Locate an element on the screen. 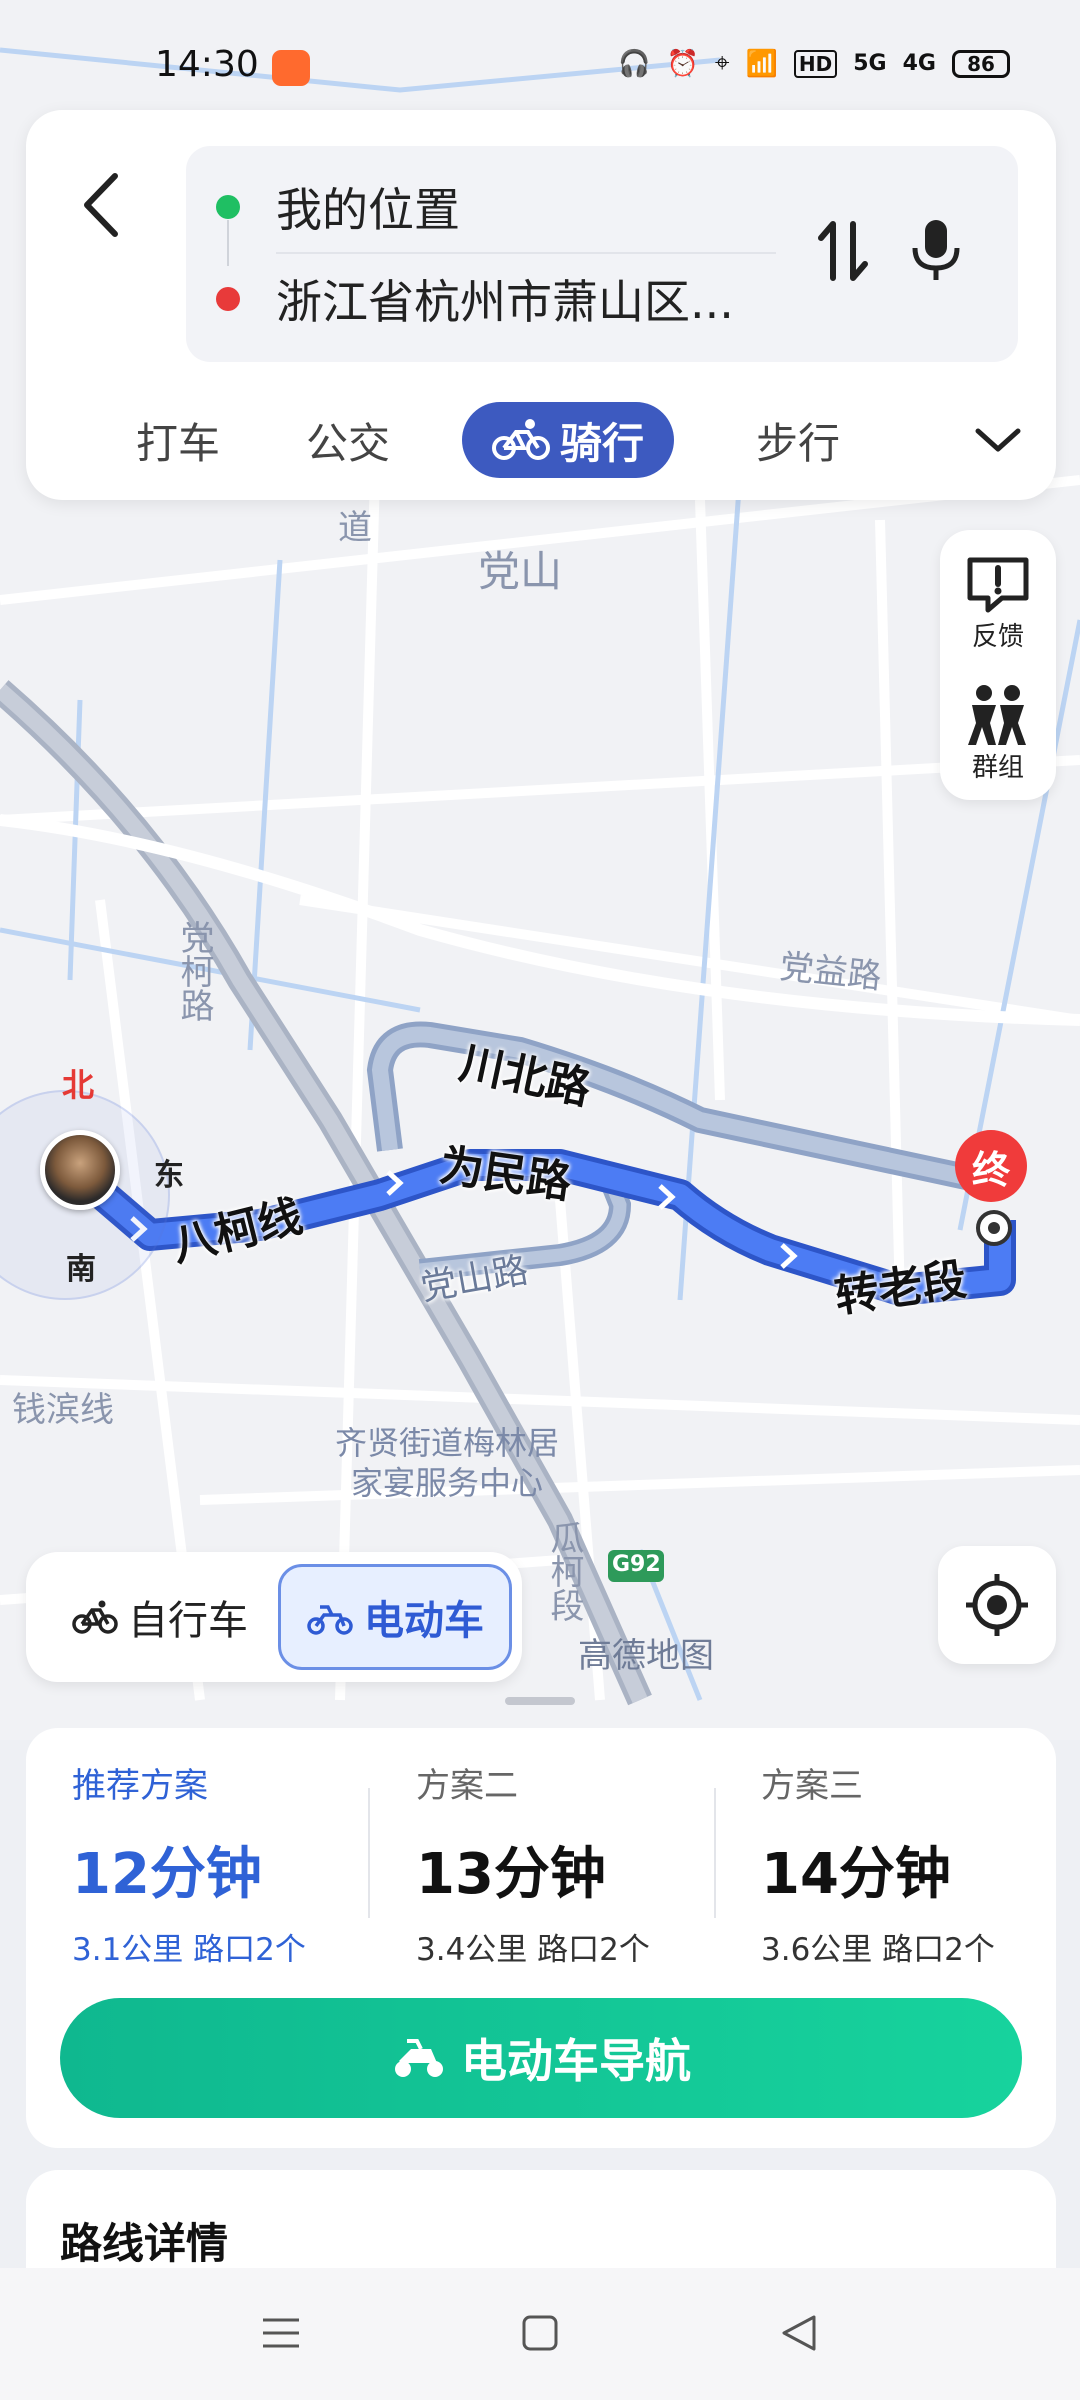  vehicle-type-toggle: 自行车 电动车 is located at coordinates (274, 1617).